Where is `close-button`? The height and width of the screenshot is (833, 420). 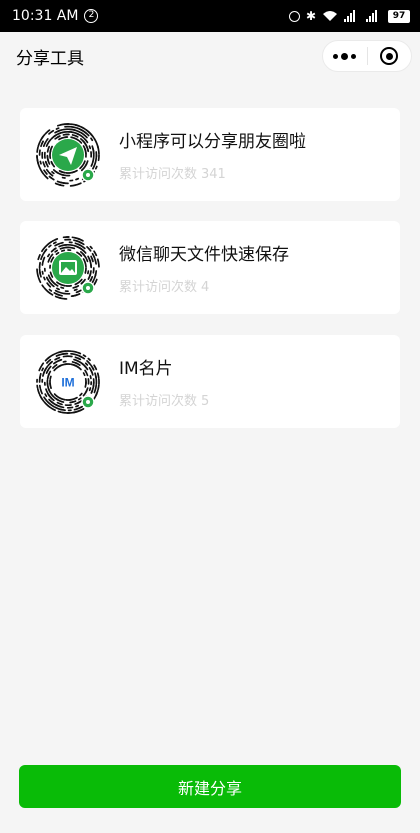
close-button is located at coordinates (389, 56).